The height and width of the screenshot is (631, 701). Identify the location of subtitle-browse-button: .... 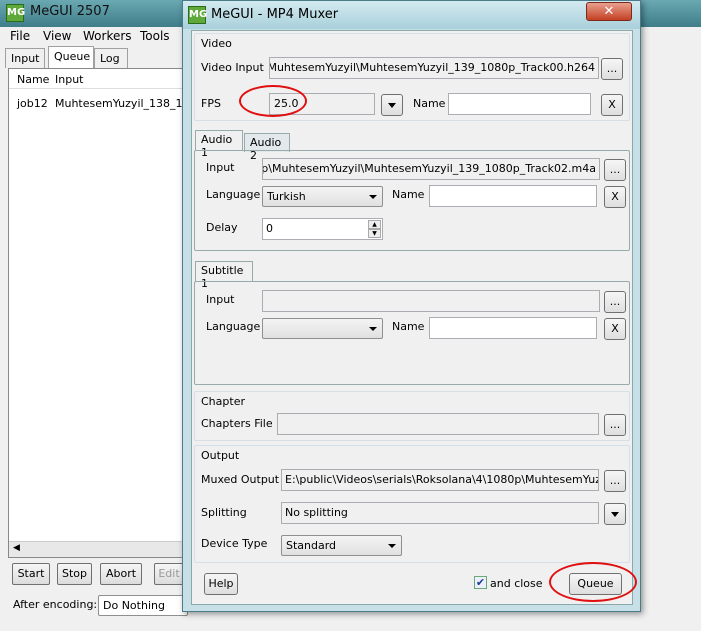
(615, 302).